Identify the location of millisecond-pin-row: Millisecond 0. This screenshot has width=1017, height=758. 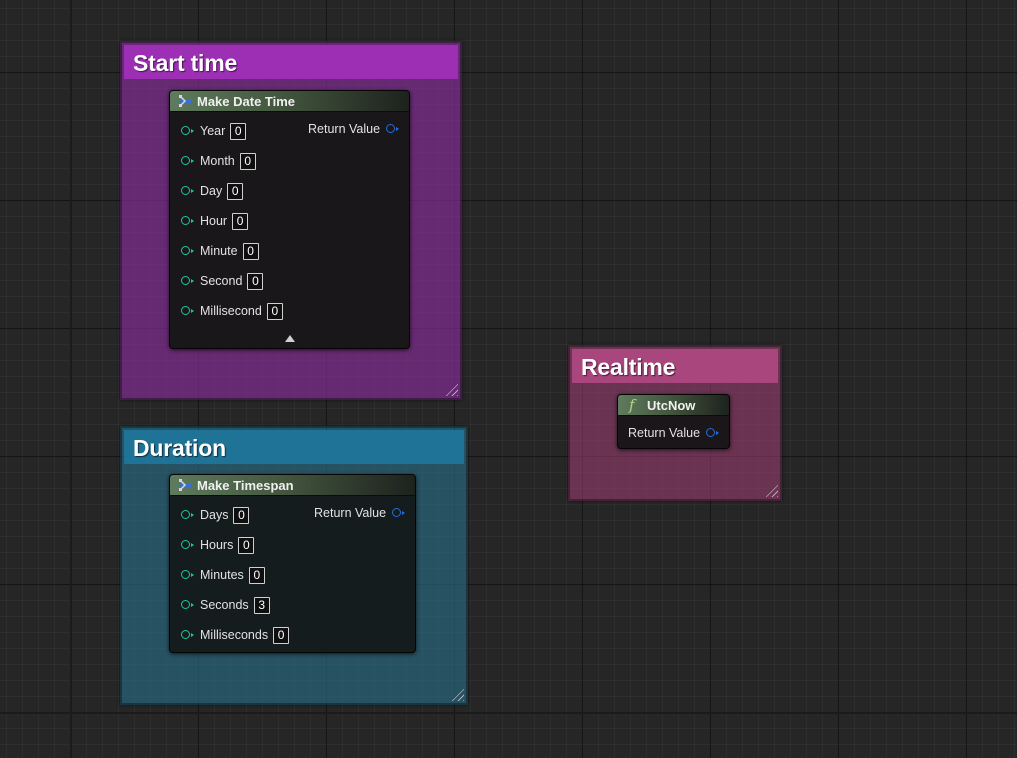
(232, 311).